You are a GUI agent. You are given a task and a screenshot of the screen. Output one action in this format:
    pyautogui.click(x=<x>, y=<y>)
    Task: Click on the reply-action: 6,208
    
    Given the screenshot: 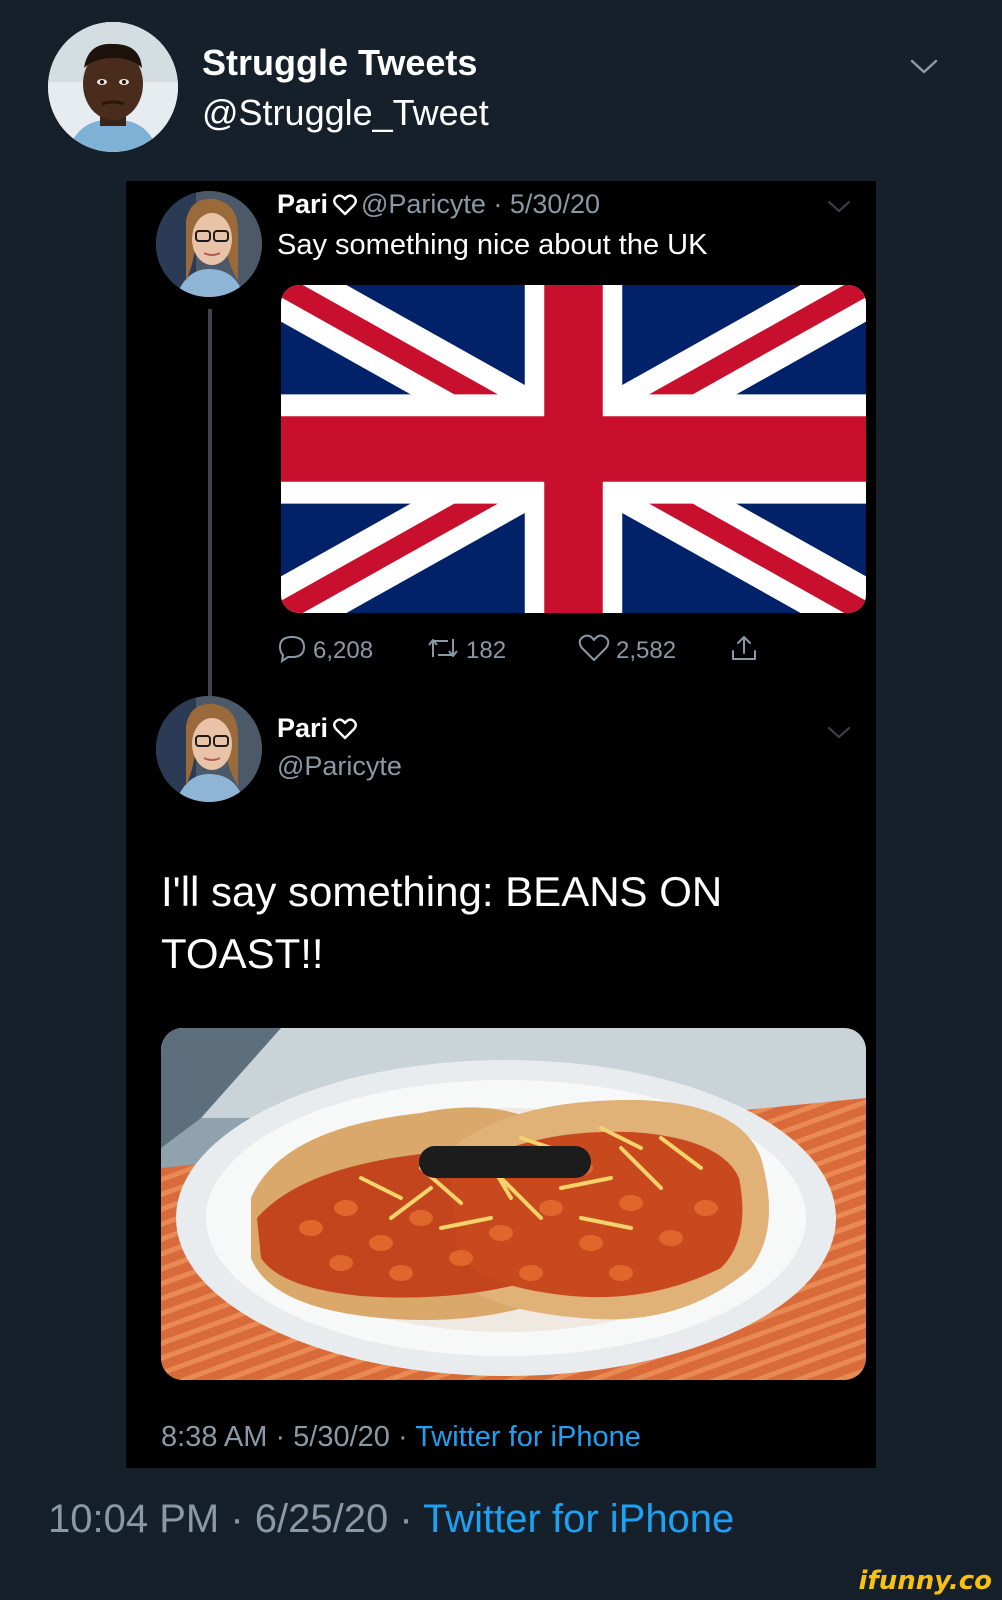 What is the action you would take?
    pyautogui.click(x=325, y=651)
    